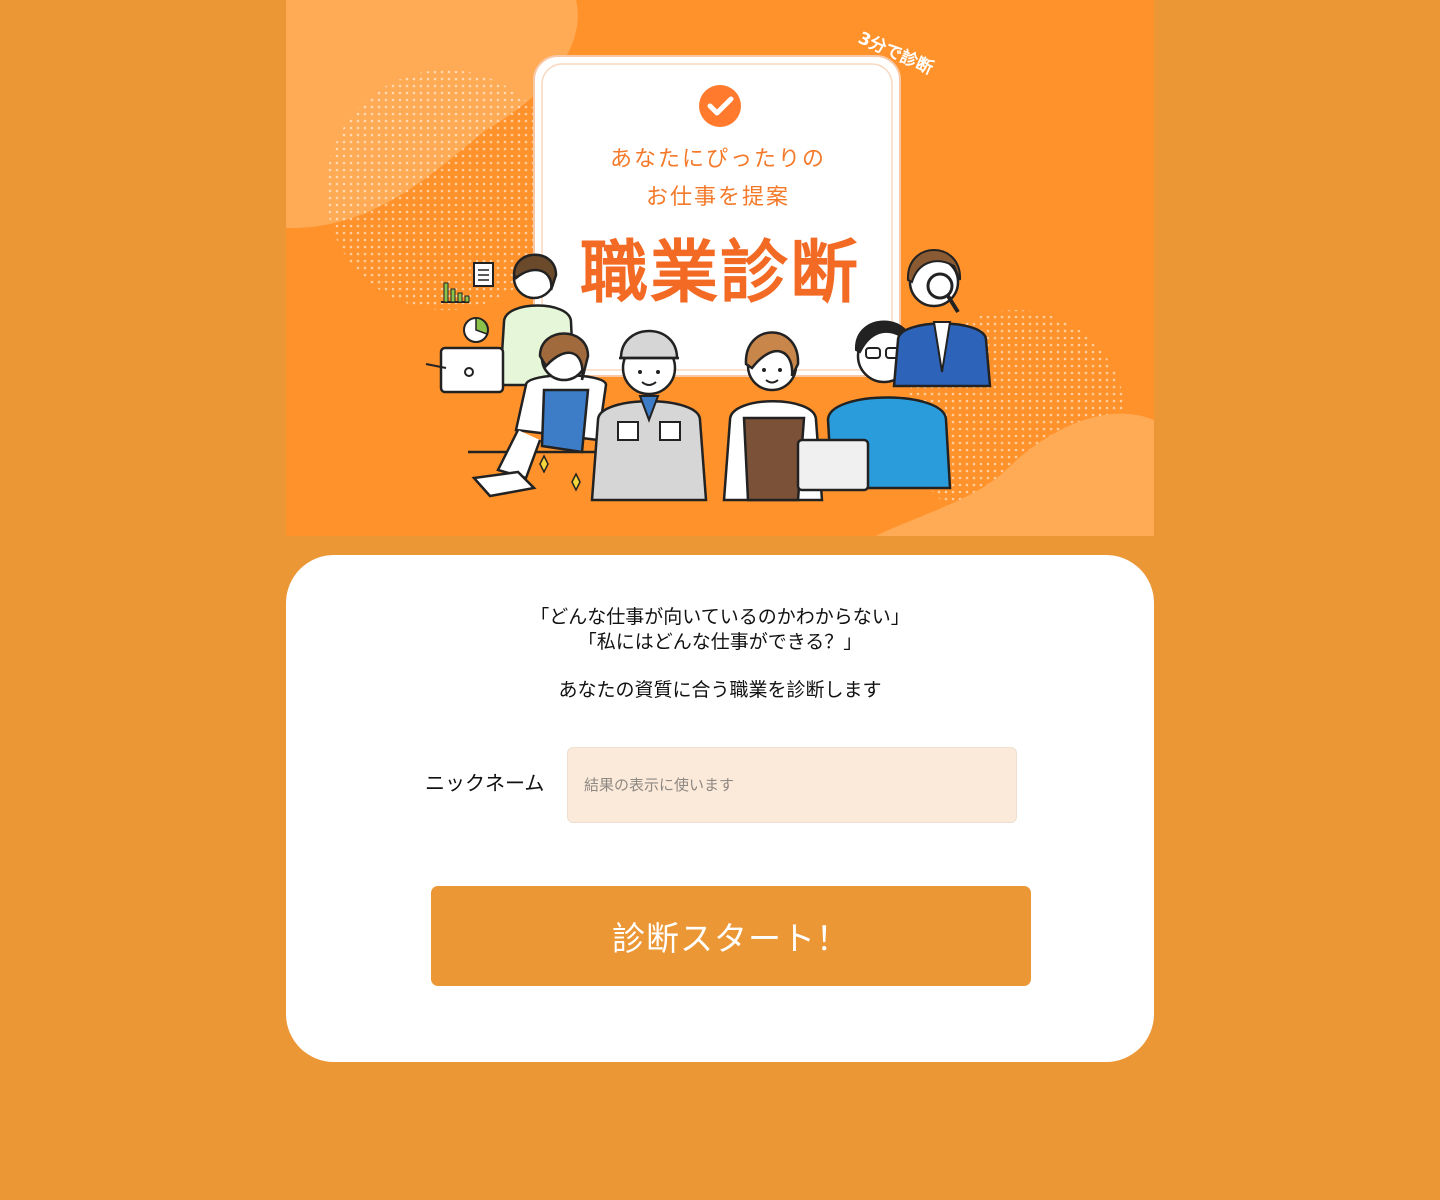 This screenshot has width=1440, height=1200. Describe the element at coordinates (718, 197) in the screenshot. I see `hero-tagline-line2: お仕事を提案` at that location.